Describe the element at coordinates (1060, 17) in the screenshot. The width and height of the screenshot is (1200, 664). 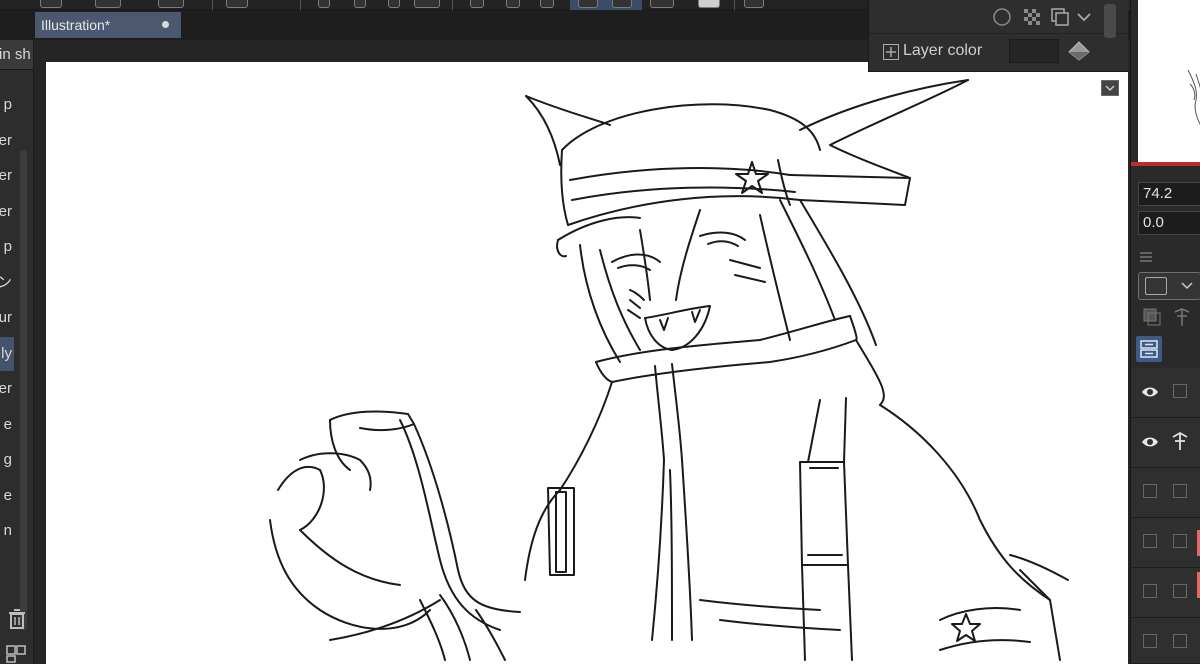
I see `copy-icon` at that location.